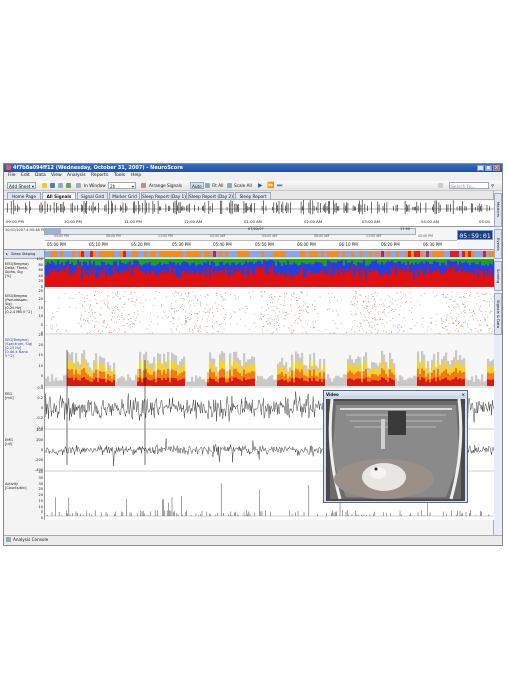  I want to click on scale-all-button: Scale All, so click(243, 185).